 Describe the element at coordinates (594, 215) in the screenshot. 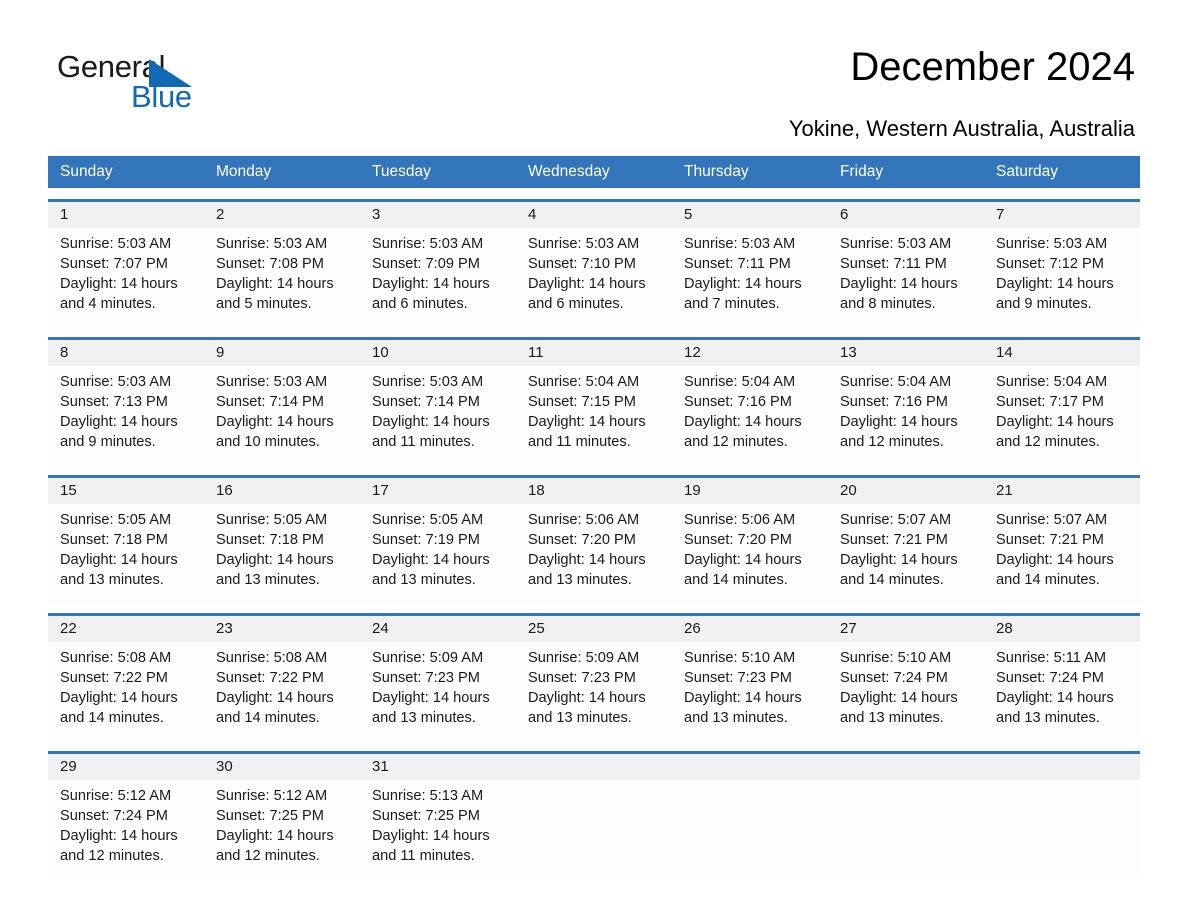

I see `day-number: 4` at that location.